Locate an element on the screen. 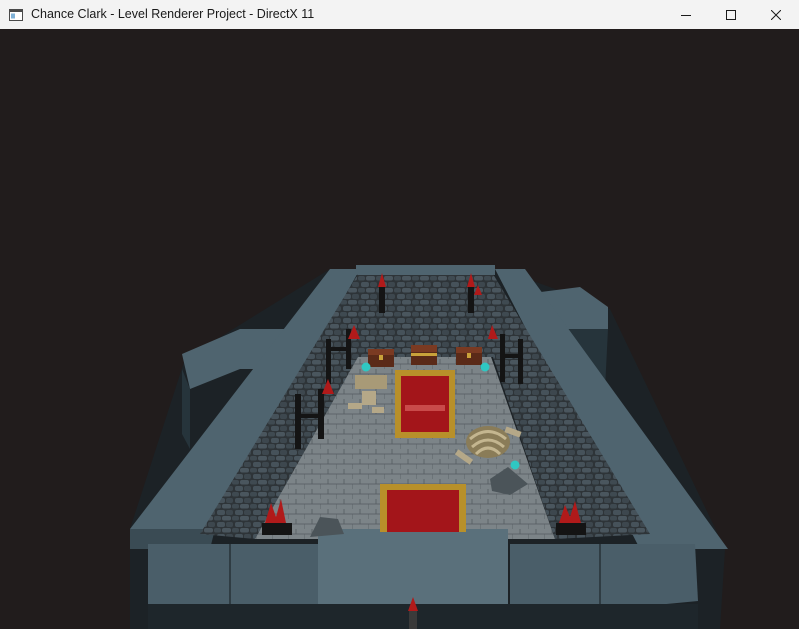  chest-right is located at coordinates (469, 356).